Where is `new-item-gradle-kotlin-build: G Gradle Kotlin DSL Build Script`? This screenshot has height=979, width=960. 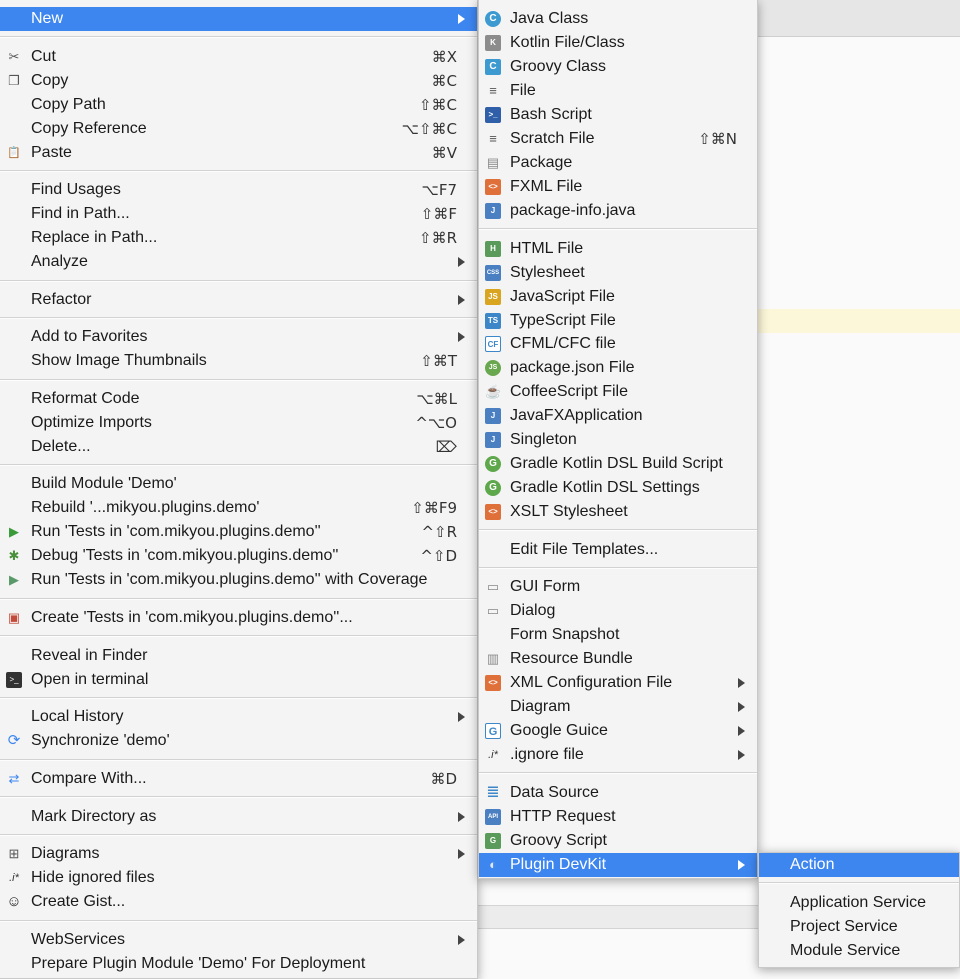 new-item-gradle-kotlin-build: G Gradle Kotlin DSL Build Script is located at coordinates (618, 464).